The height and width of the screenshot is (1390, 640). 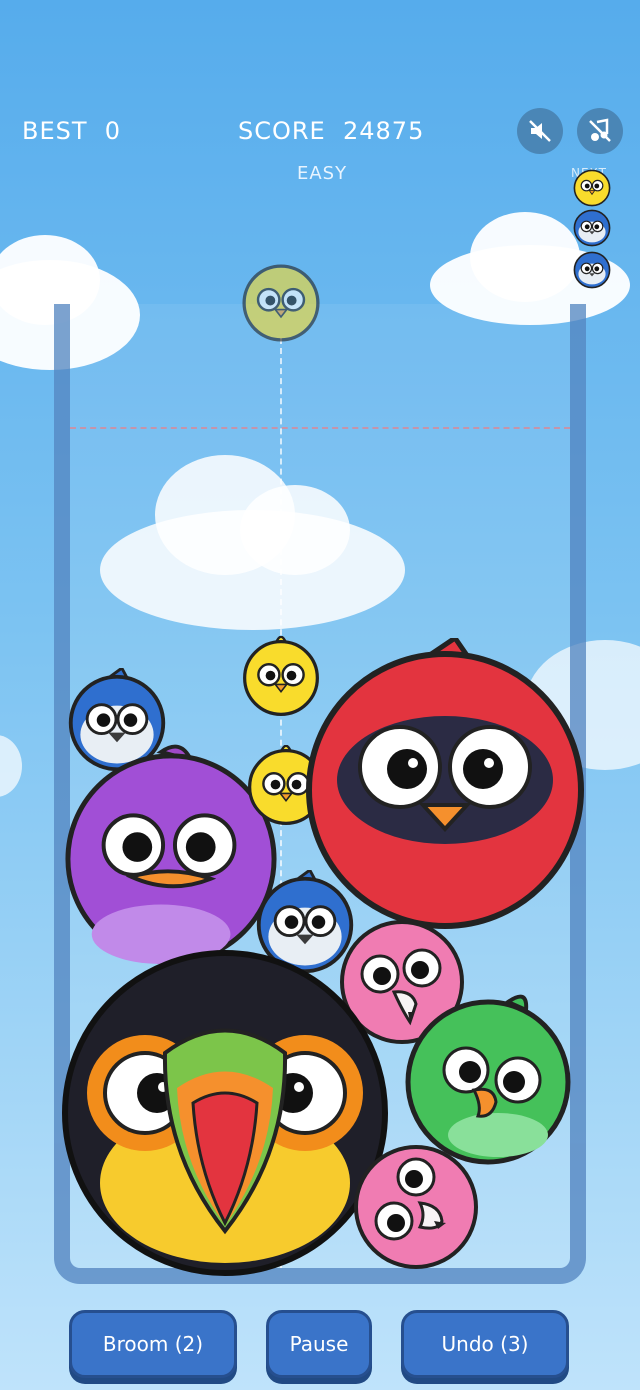 I want to click on speaker-muted-icon, so click(x=540, y=131).